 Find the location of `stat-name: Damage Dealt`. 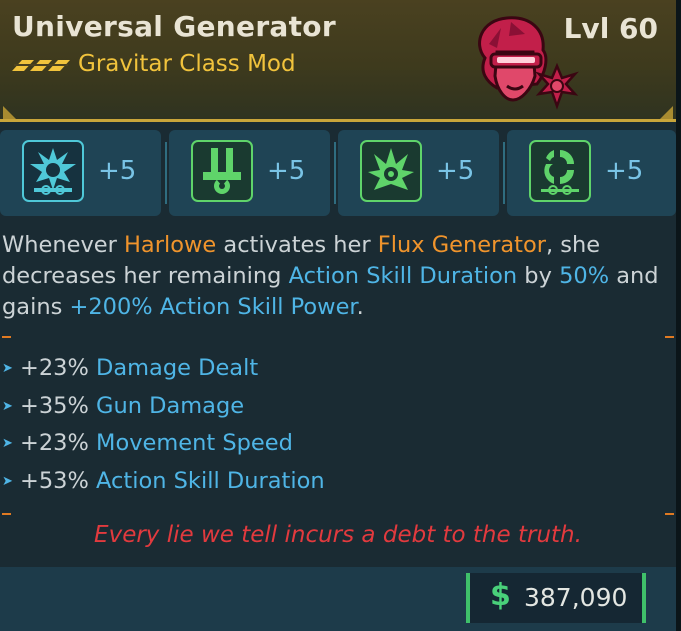

stat-name: Damage Dealt is located at coordinates (177, 368).